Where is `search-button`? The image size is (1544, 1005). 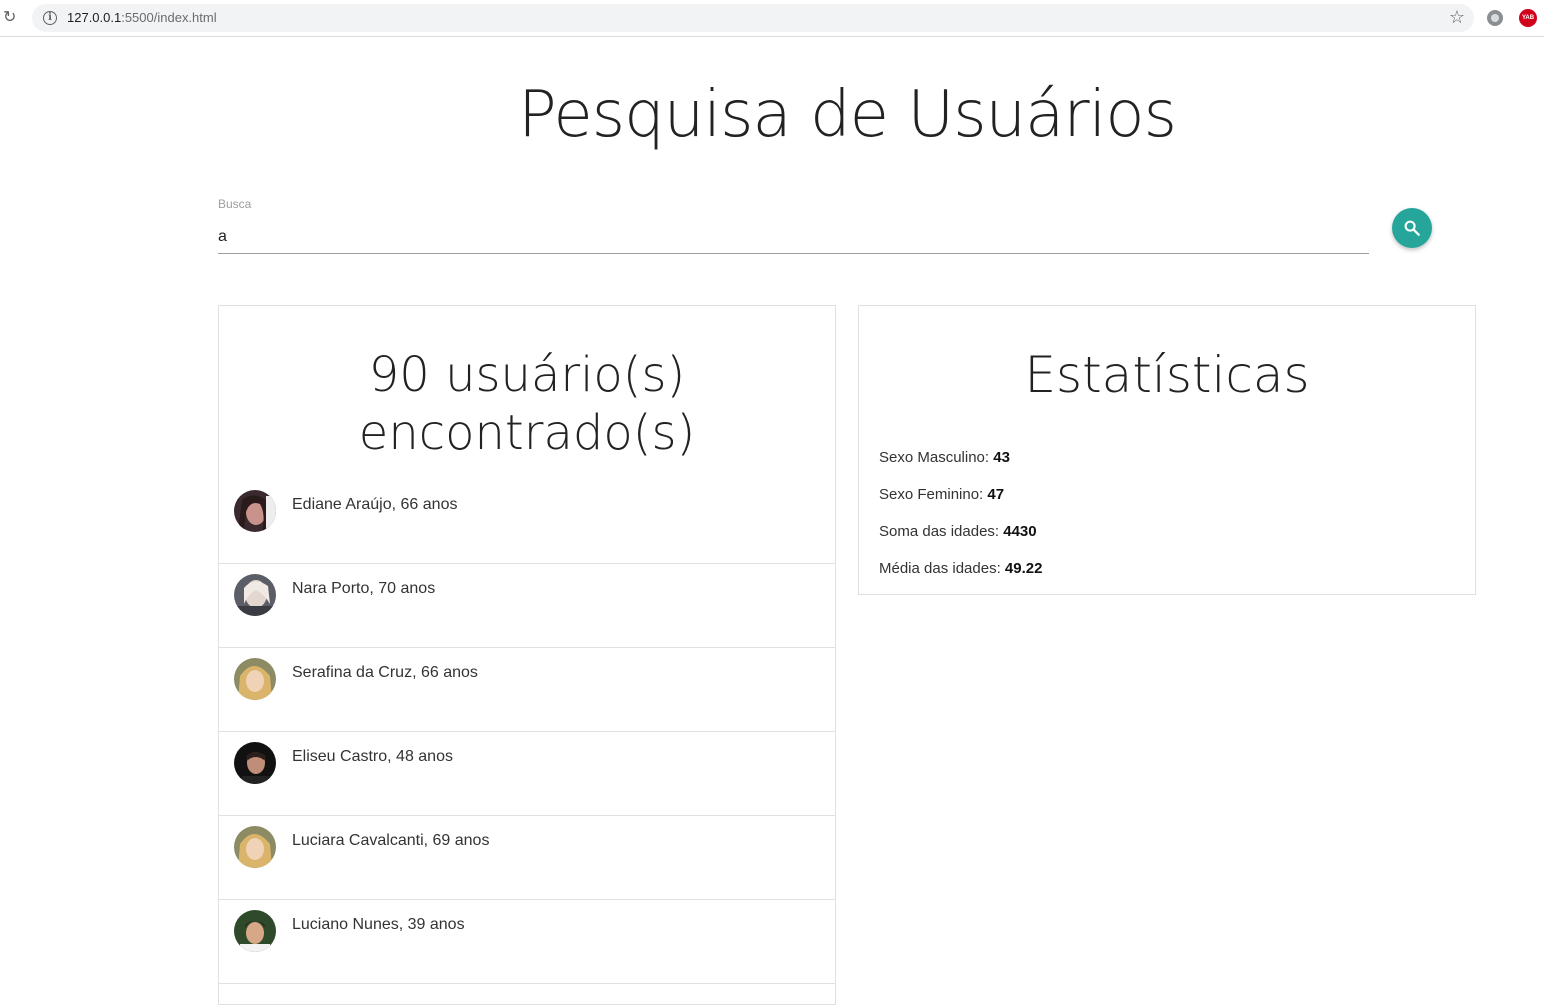
search-button is located at coordinates (1412, 228).